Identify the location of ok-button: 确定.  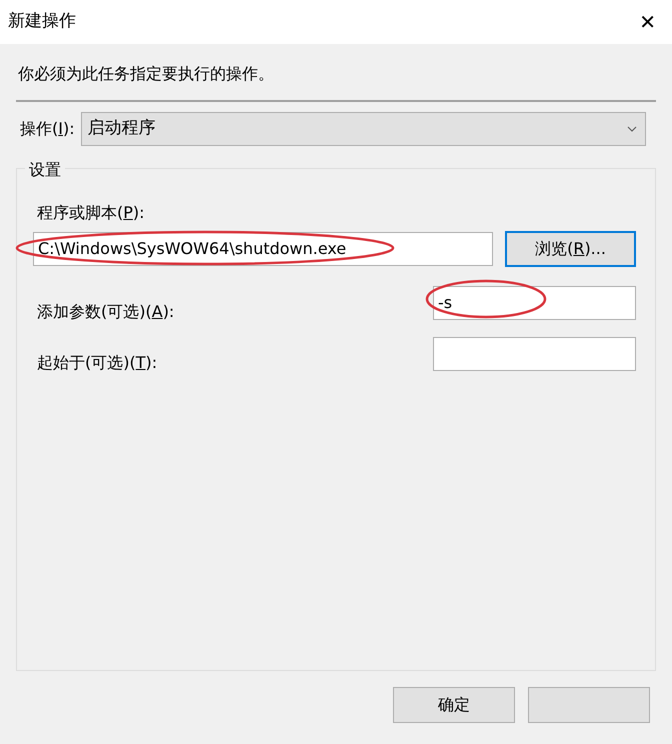
(454, 705).